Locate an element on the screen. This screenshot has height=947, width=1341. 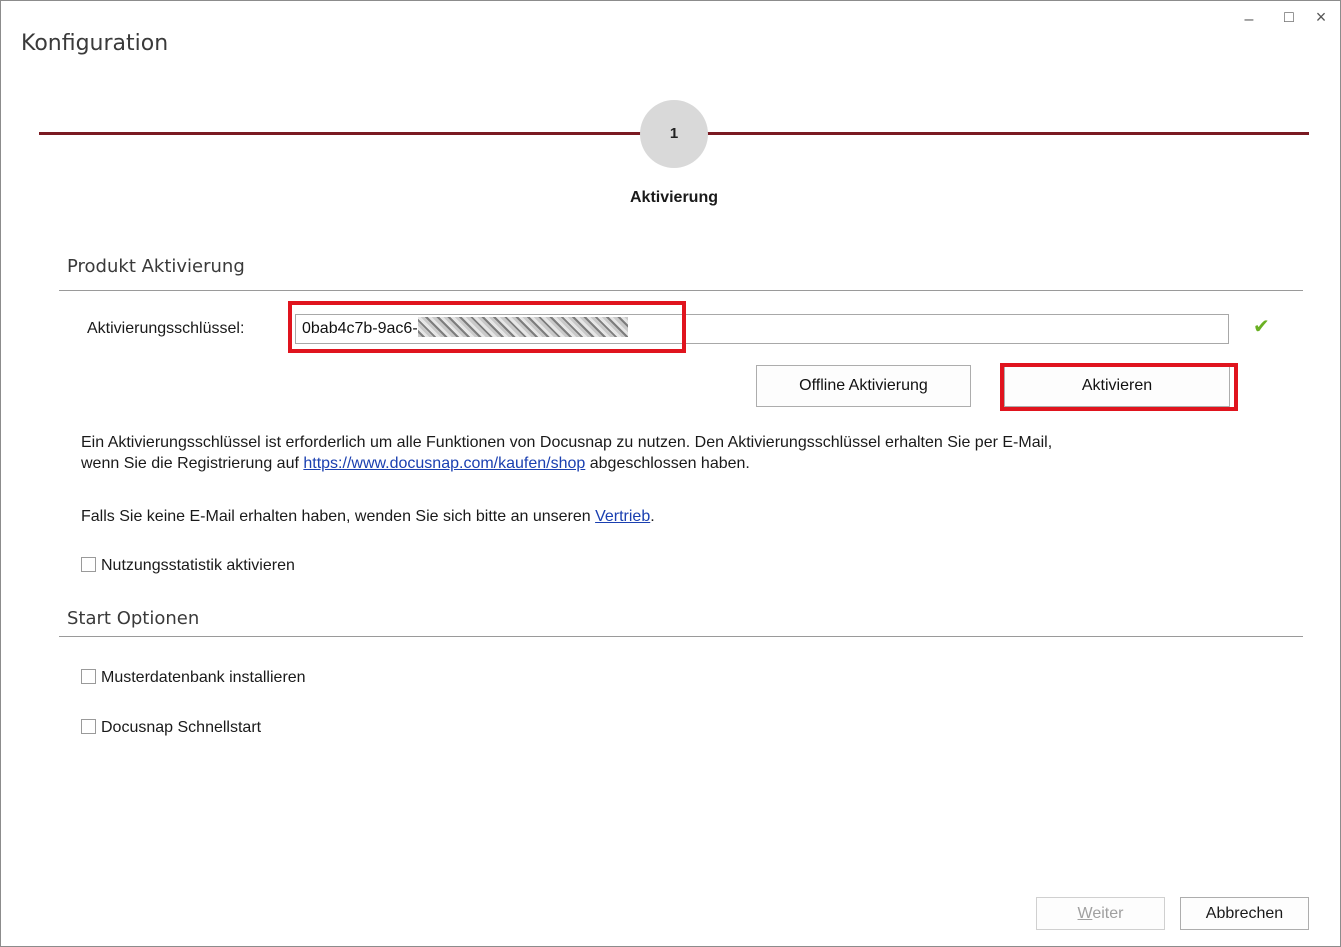
quickstart-label: Docusnap Schnellstart is located at coordinates (181, 727).